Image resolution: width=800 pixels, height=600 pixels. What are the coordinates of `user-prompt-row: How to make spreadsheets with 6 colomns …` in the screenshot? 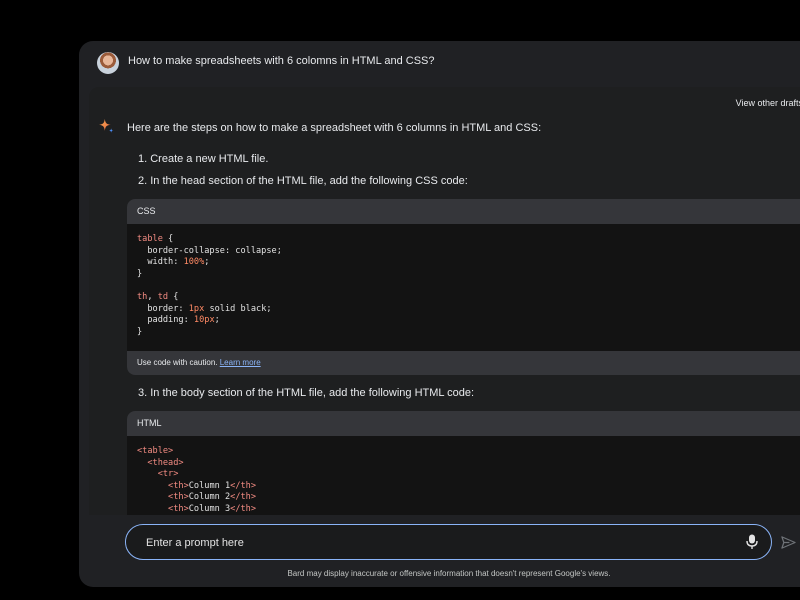 It's located at (439, 63).